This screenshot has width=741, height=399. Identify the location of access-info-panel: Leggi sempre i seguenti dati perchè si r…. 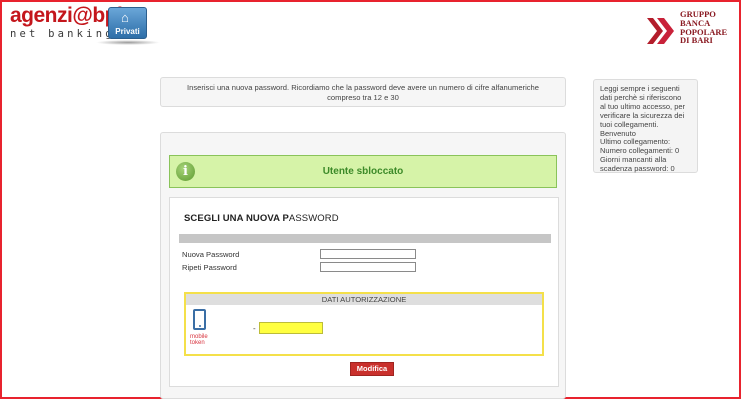
(645, 126).